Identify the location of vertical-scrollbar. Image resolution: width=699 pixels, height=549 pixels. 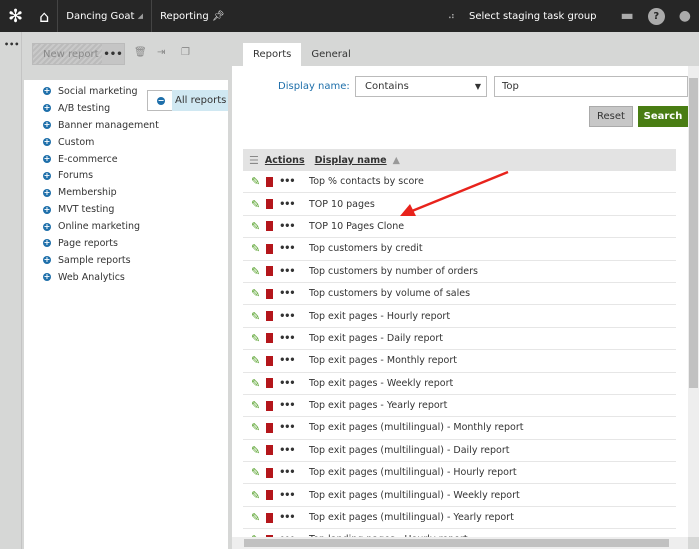
(693, 301).